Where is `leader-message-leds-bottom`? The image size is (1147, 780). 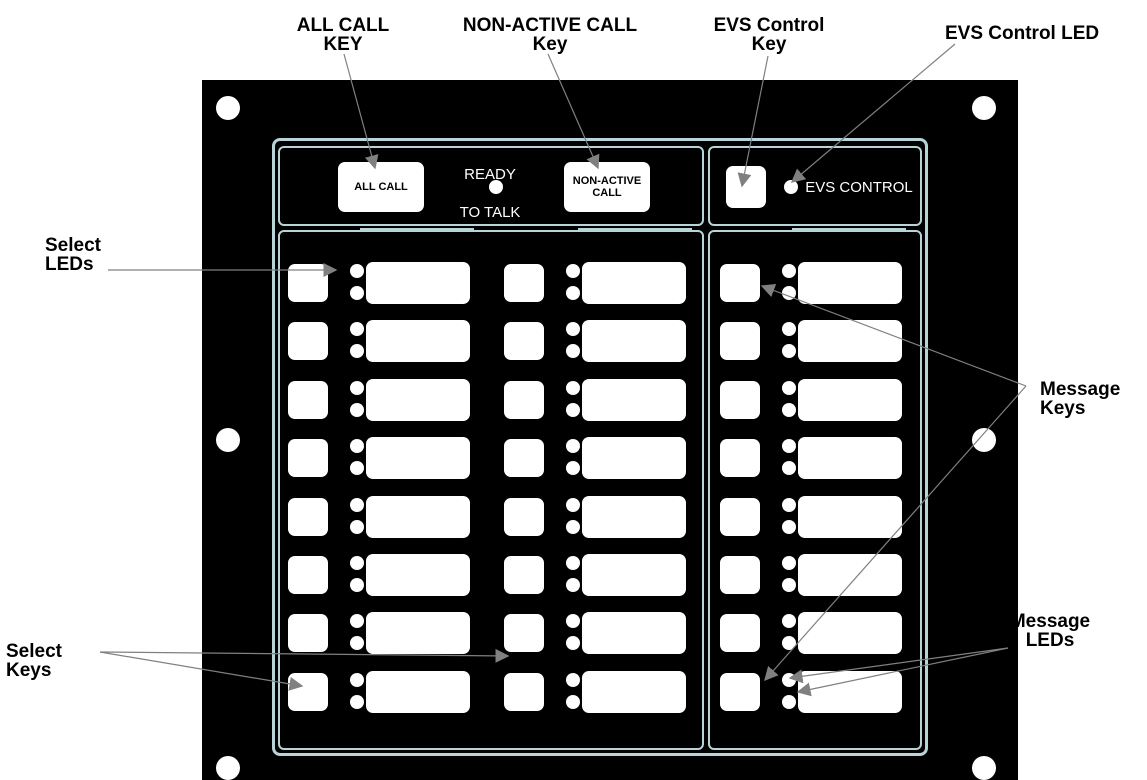 leader-message-leds-bottom is located at coordinates (902, 672).